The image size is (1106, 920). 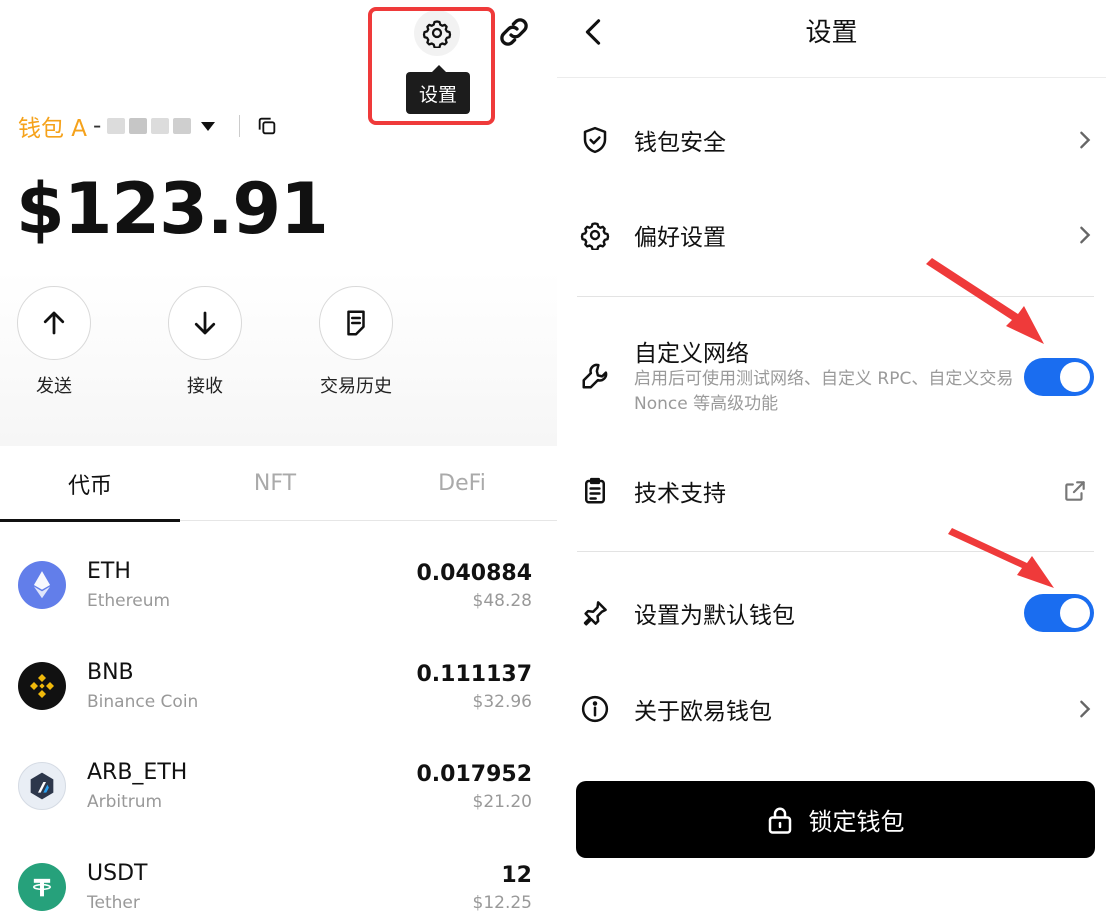 What do you see at coordinates (502, 702) in the screenshot?
I see `token-usd-value: $32.96` at bounding box center [502, 702].